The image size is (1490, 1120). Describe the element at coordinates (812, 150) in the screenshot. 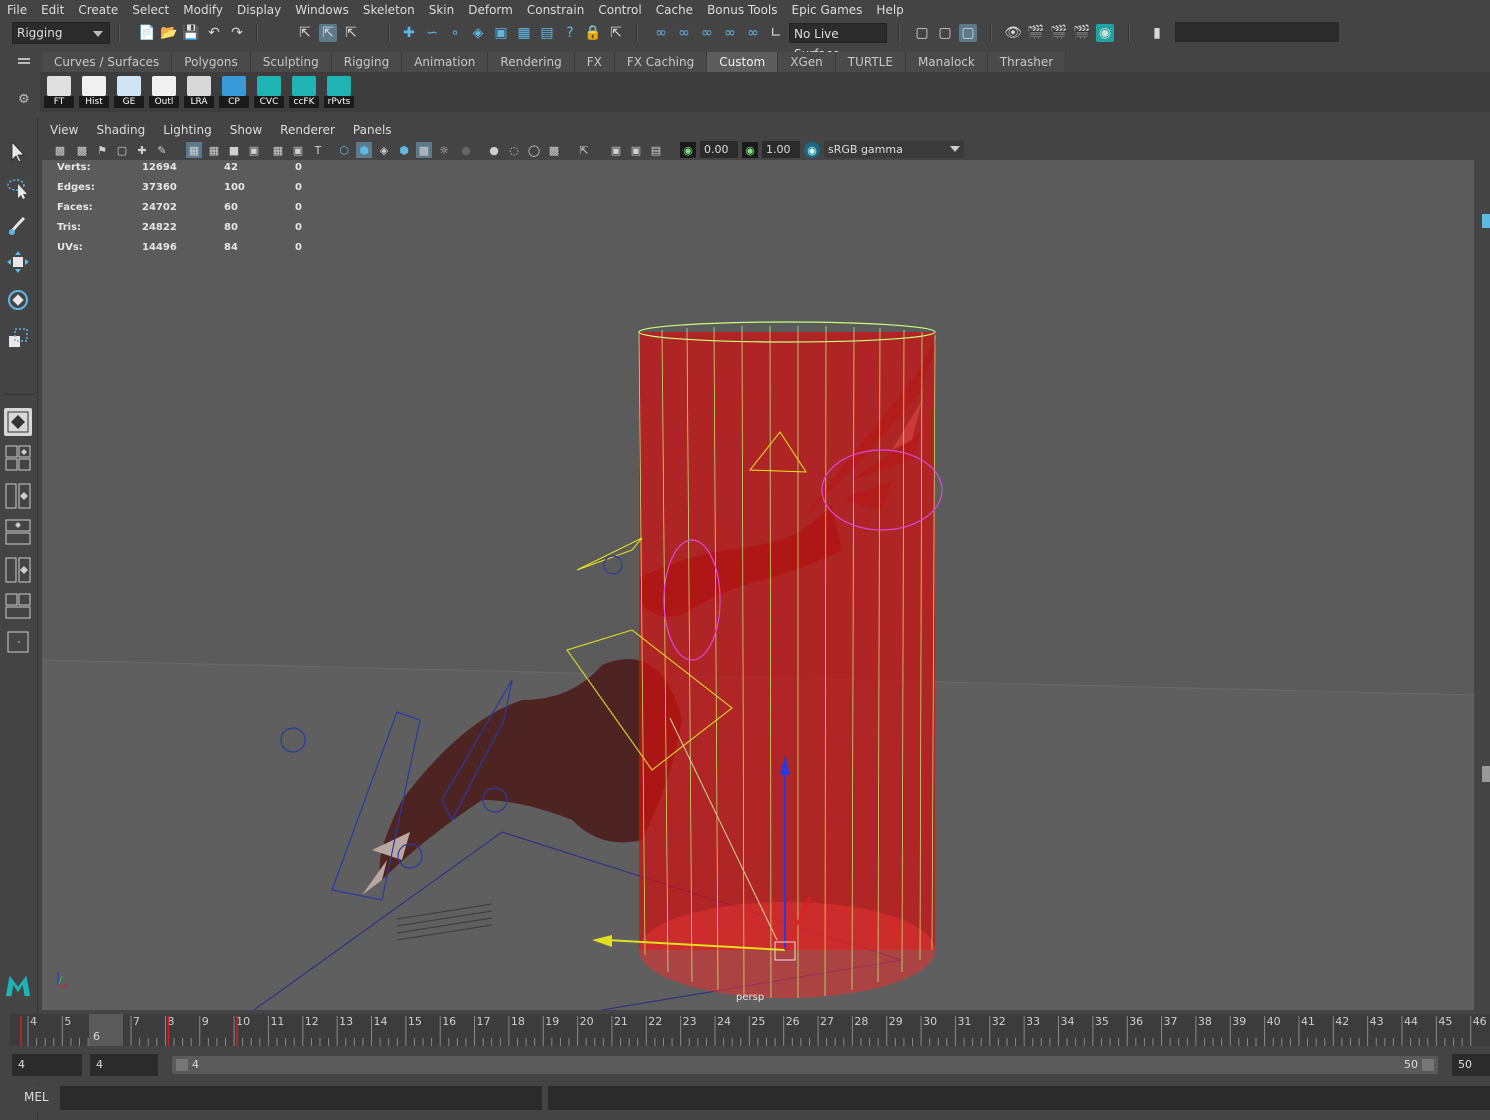

I see `color-management-icon: ◉` at that location.